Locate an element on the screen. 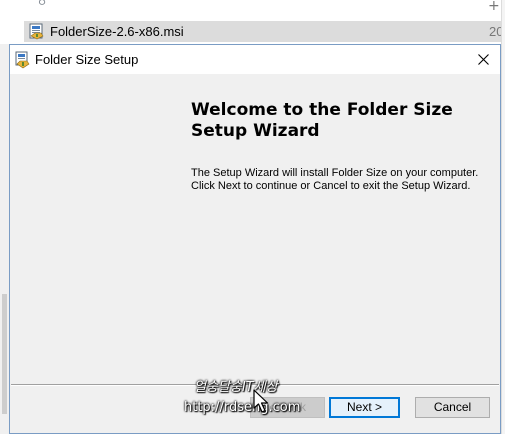 The height and width of the screenshot is (434, 505). close-button is located at coordinates (483, 59).